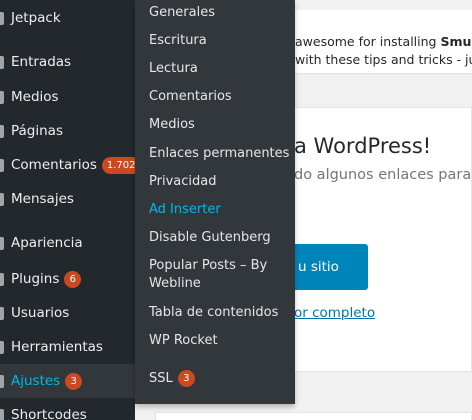 This screenshot has height=420, width=472. I want to click on menu-item-label: Ajustes, so click(36, 381).